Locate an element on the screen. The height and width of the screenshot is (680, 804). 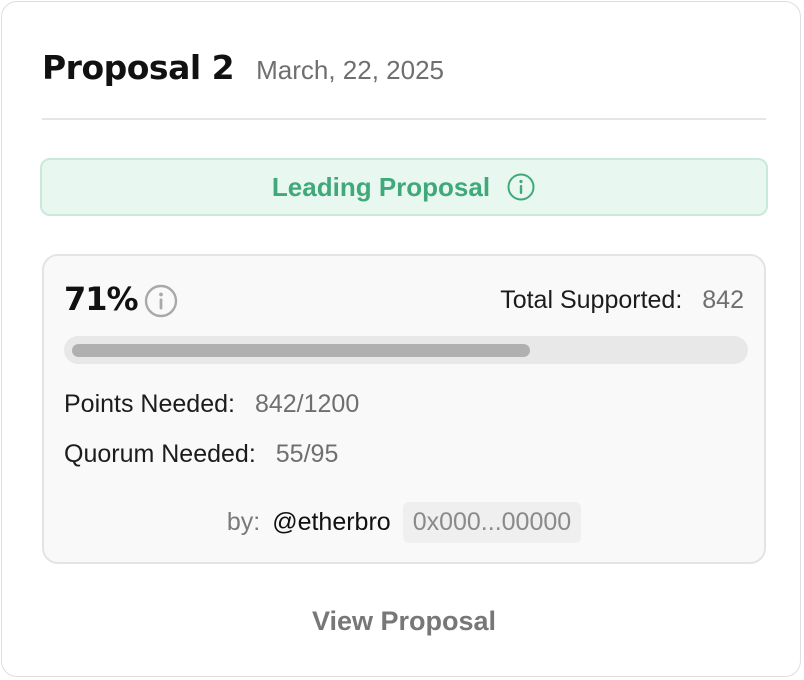
total-supported-value: 842 is located at coordinates (723, 300).